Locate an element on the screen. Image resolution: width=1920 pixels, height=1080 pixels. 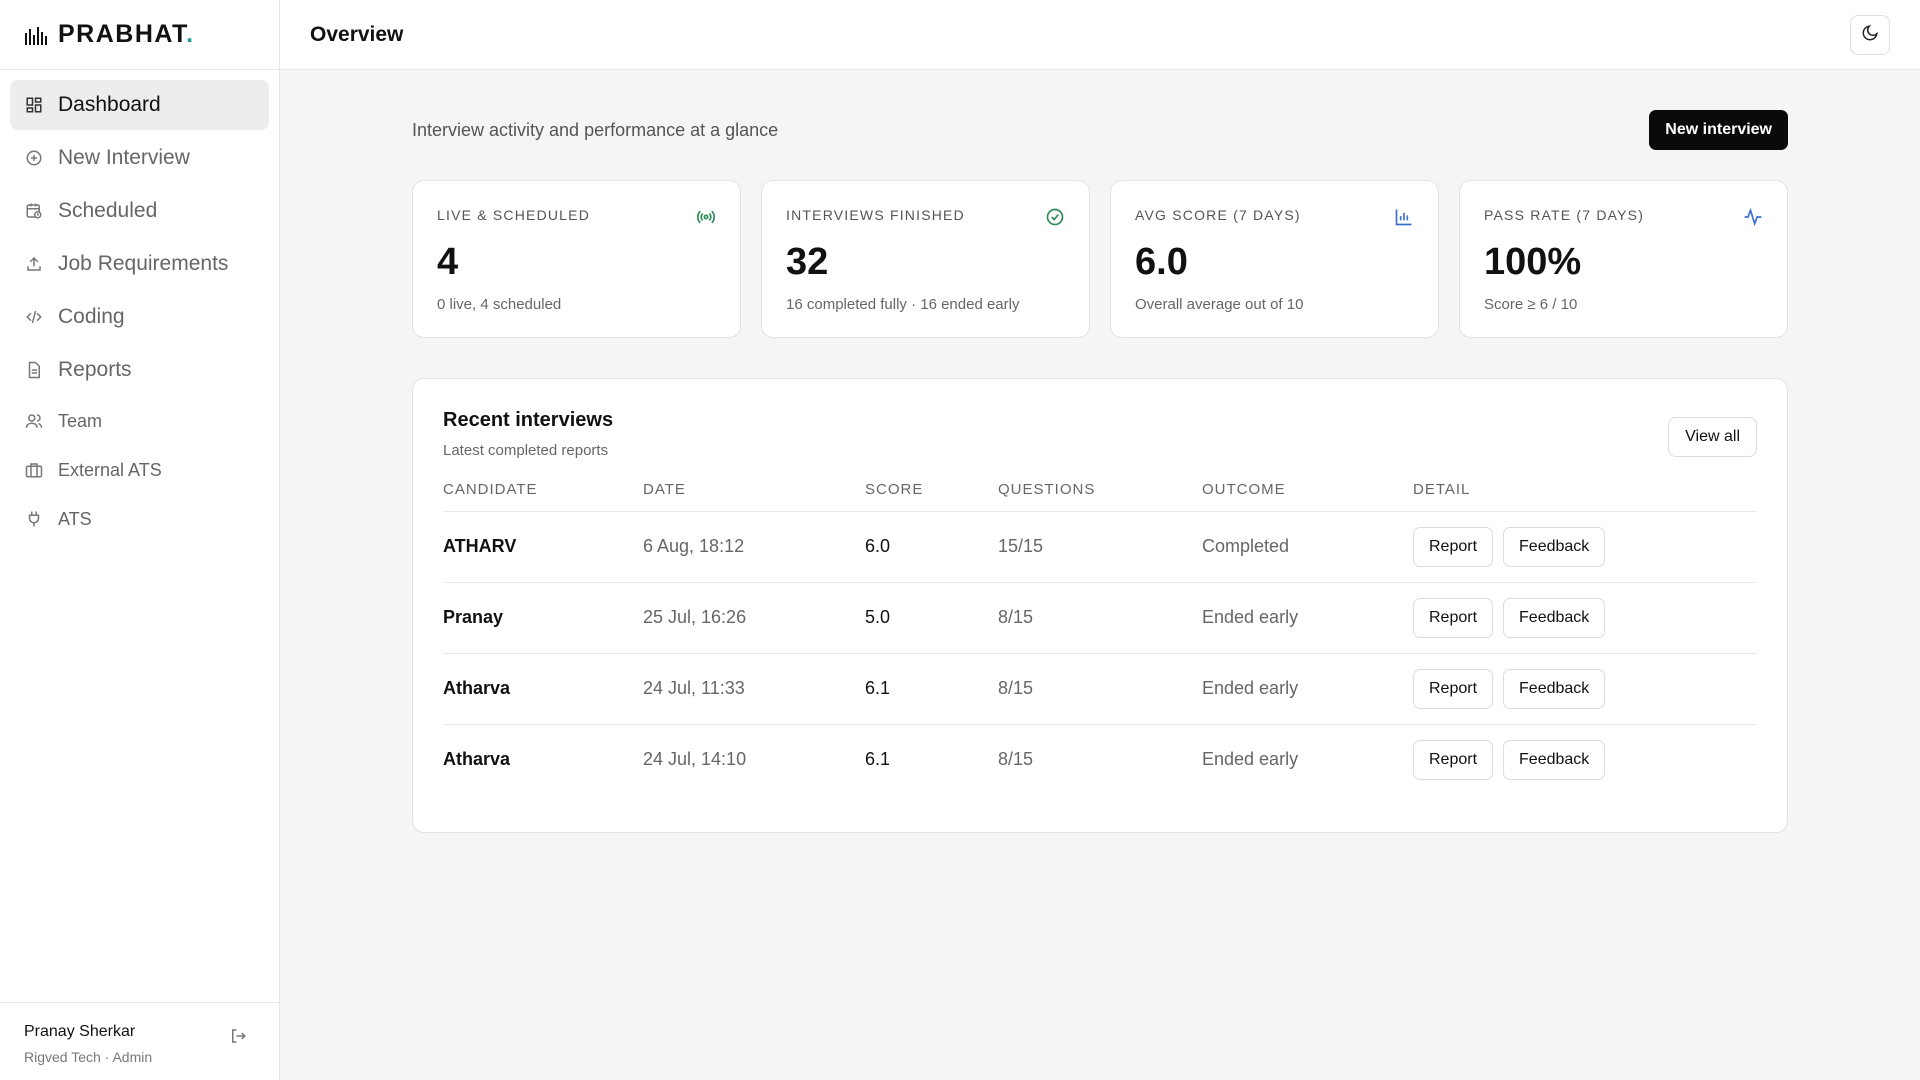
broadcast-icon is located at coordinates (706, 217).